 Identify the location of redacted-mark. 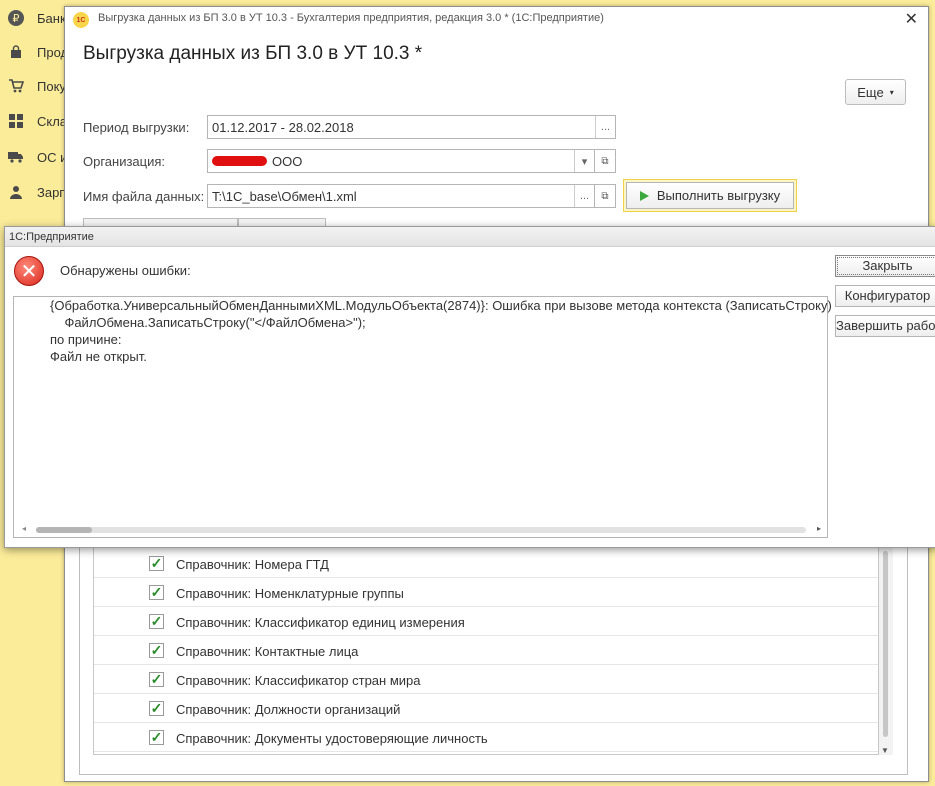
(239, 161).